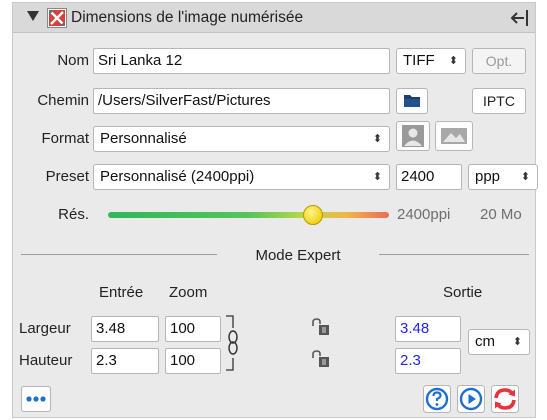 Image resolution: width=547 pixels, height=420 pixels. I want to click on input-column-header: Entrée, so click(121, 292).